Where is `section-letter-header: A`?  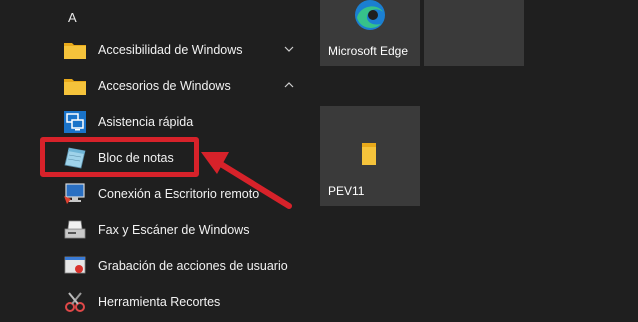
section-letter-header: A is located at coordinates (72, 17).